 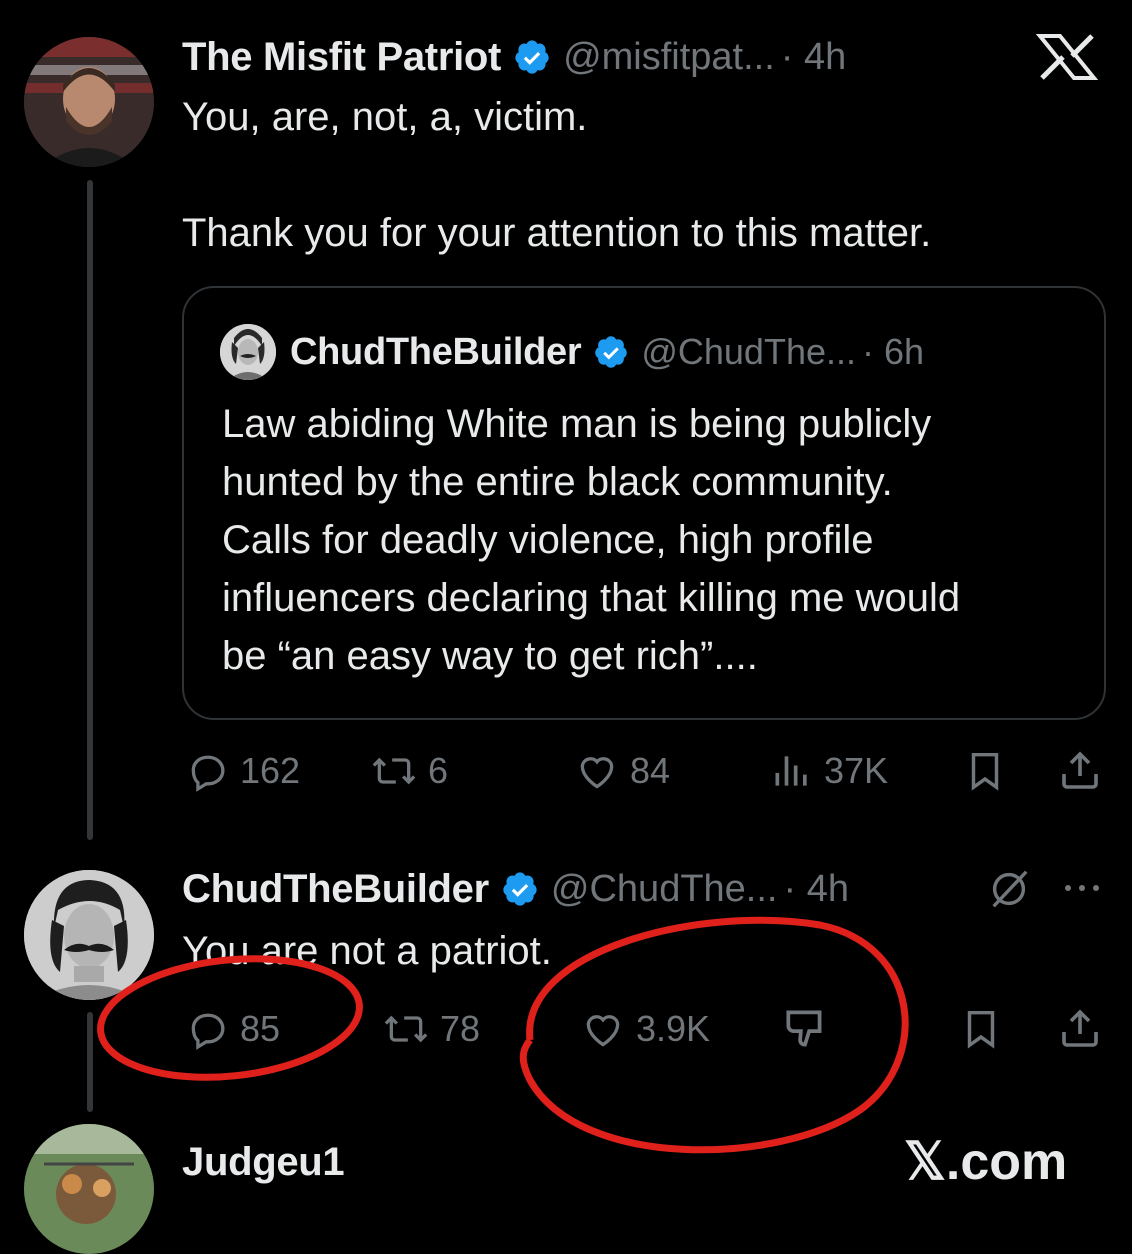 I want to click on like-button: 3.9K, so click(x=645, y=1029).